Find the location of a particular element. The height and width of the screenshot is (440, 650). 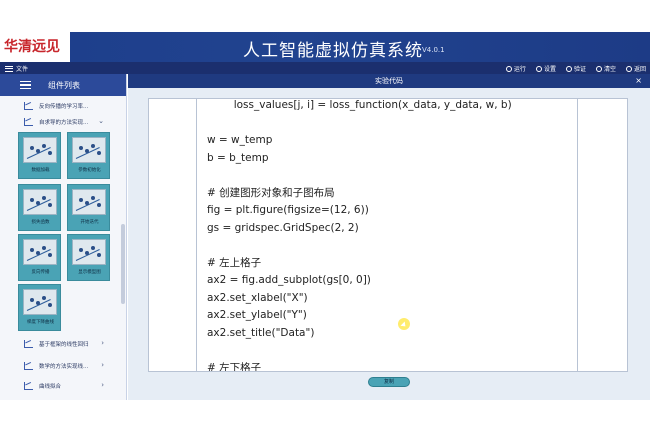

code-line: ax2.set_xlabel("X") is located at coordinates (257, 297).